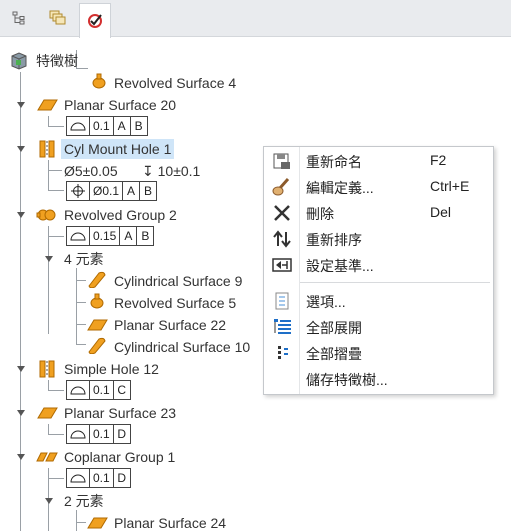  What do you see at coordinates (119, 457) in the screenshot?
I see `tree-item-coplanar-group-1: Coplanar Group 1` at bounding box center [119, 457].